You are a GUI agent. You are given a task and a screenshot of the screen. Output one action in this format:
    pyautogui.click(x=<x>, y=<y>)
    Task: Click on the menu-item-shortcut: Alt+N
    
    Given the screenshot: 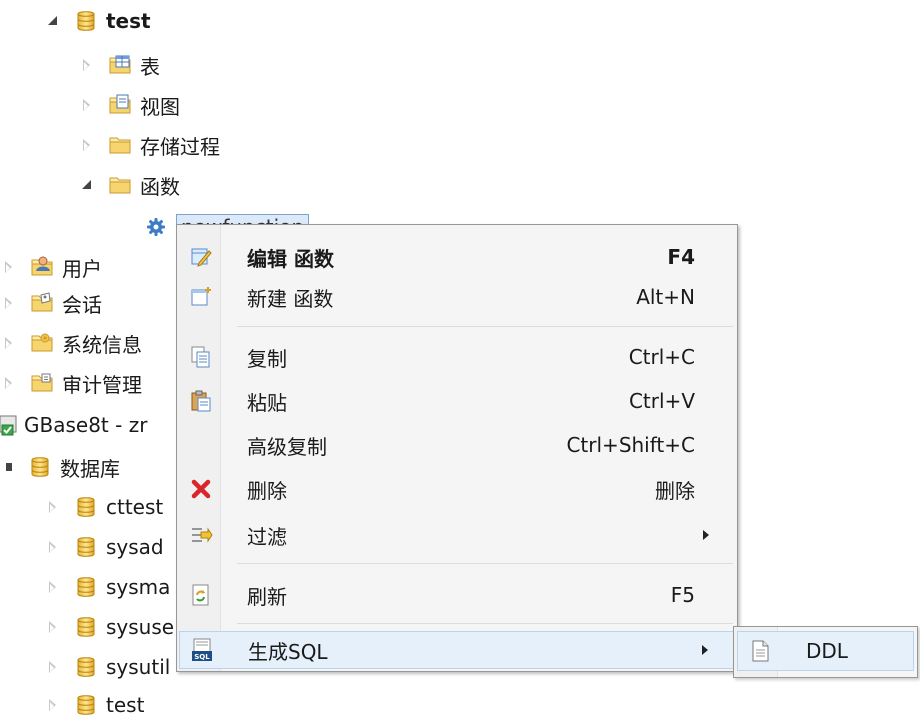 What is the action you would take?
    pyautogui.click(x=665, y=297)
    